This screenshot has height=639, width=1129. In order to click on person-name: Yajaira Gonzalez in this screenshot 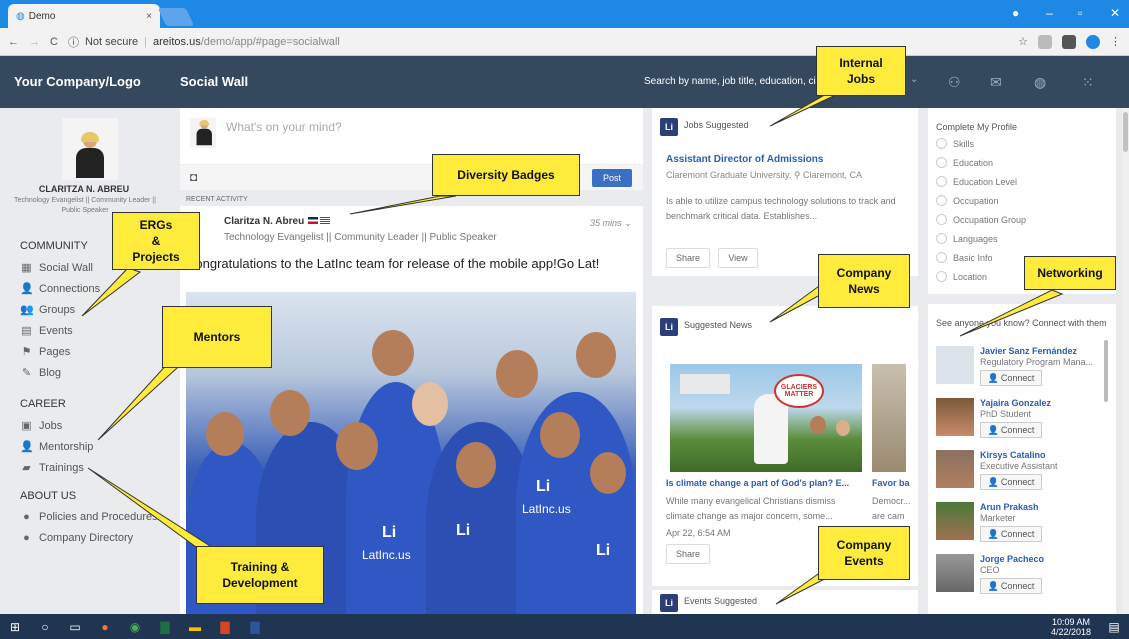, I will do `click(1015, 403)`.